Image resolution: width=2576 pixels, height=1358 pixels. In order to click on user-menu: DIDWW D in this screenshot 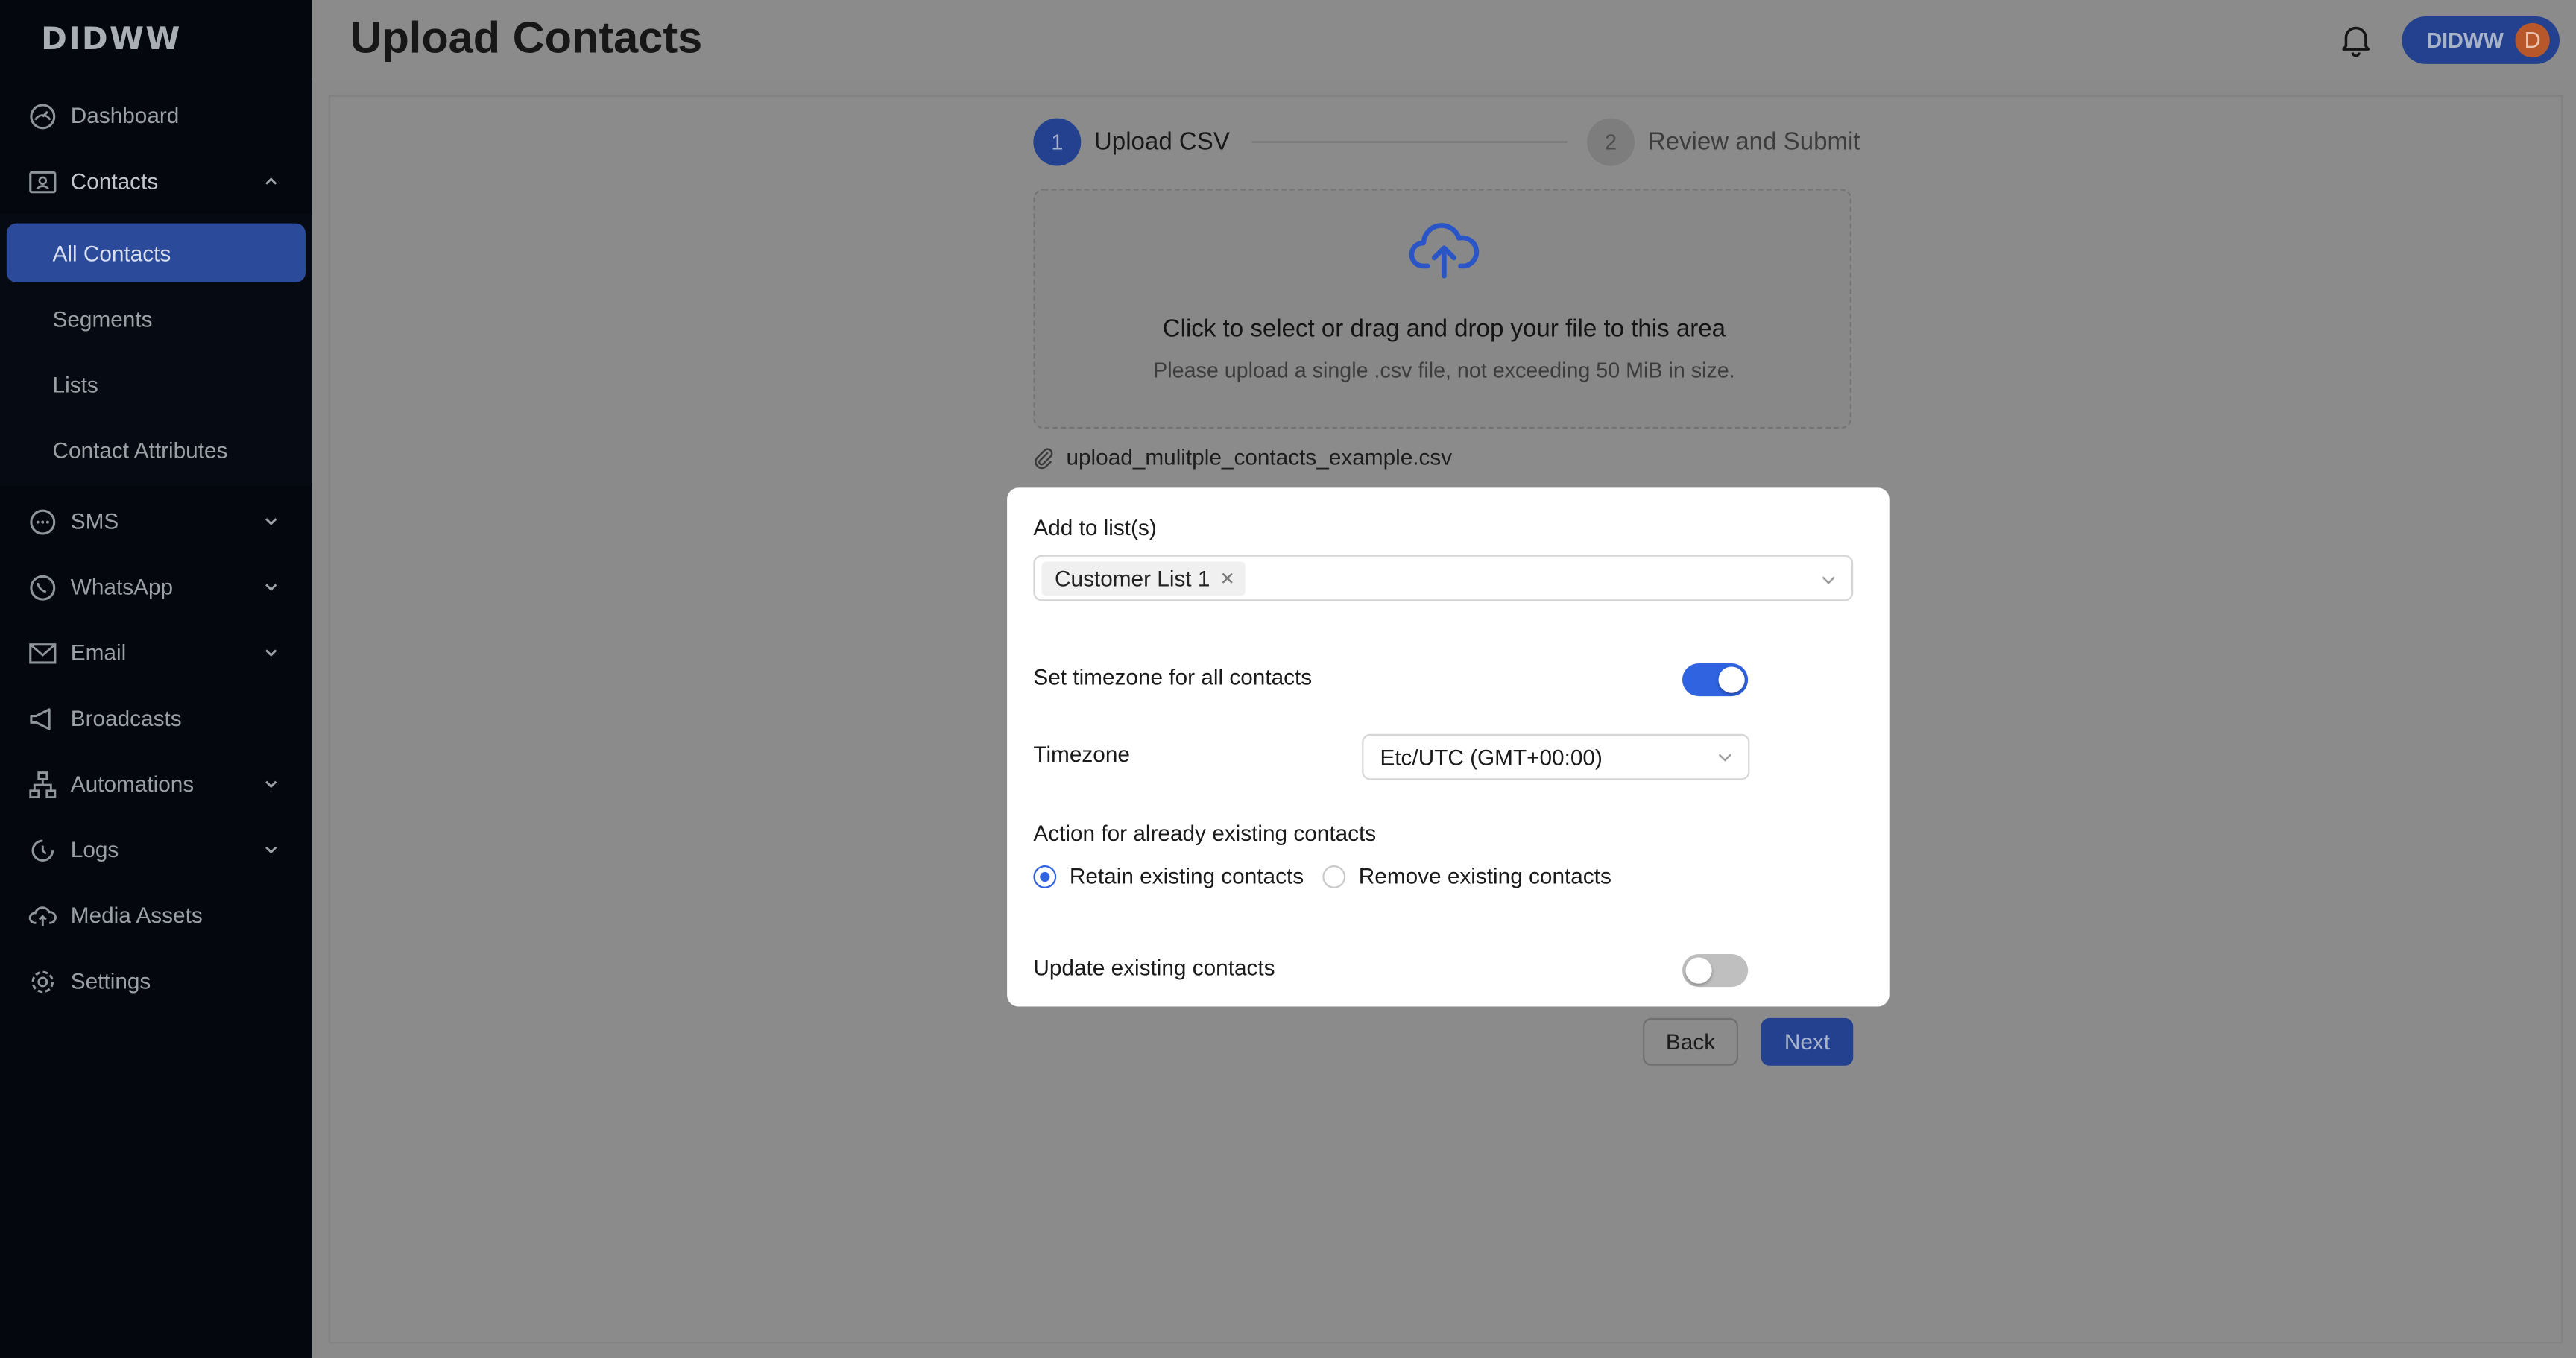, I will do `click(2481, 40)`.